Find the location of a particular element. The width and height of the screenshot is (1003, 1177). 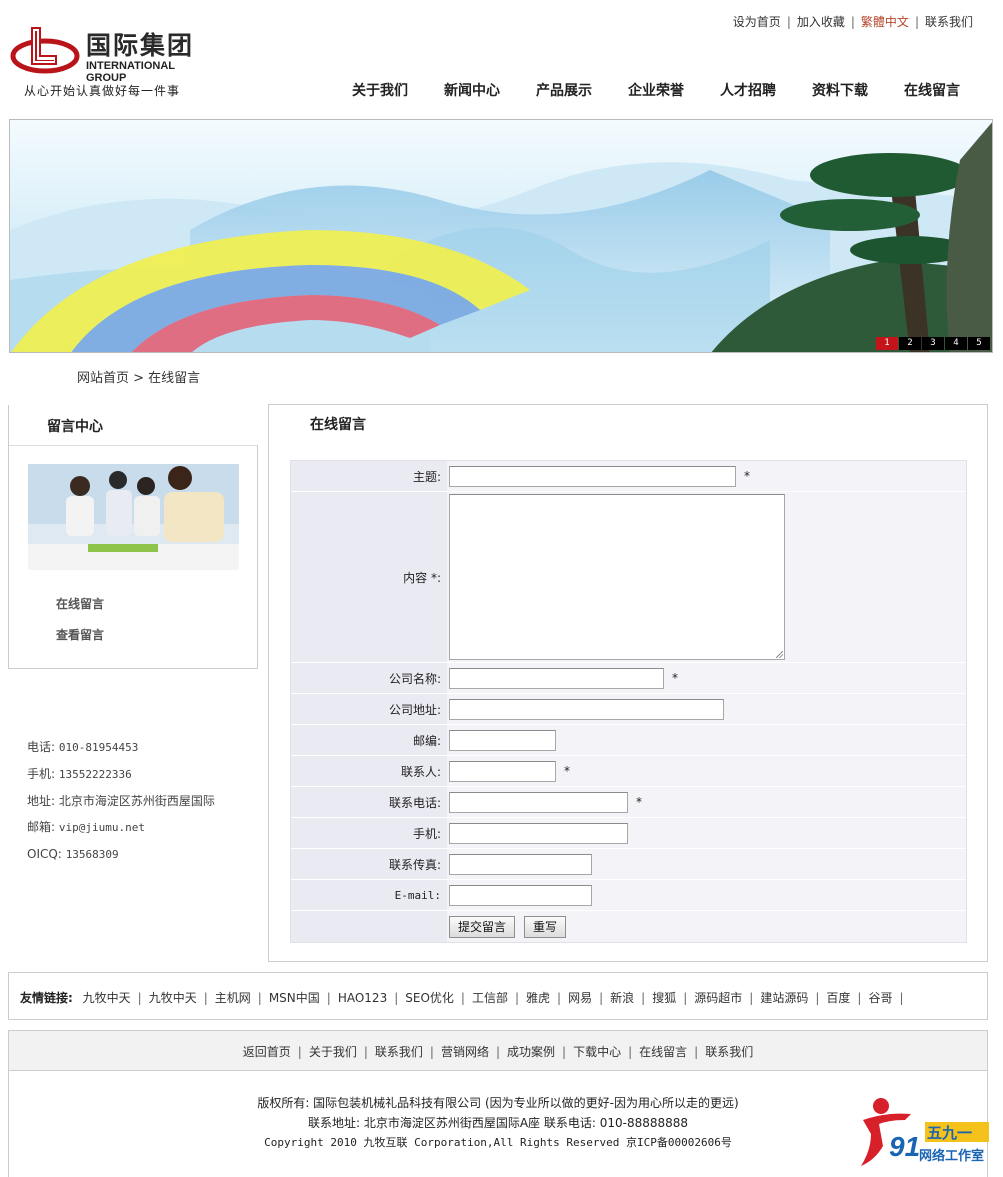

mobile-label: 手机: is located at coordinates (426, 833).